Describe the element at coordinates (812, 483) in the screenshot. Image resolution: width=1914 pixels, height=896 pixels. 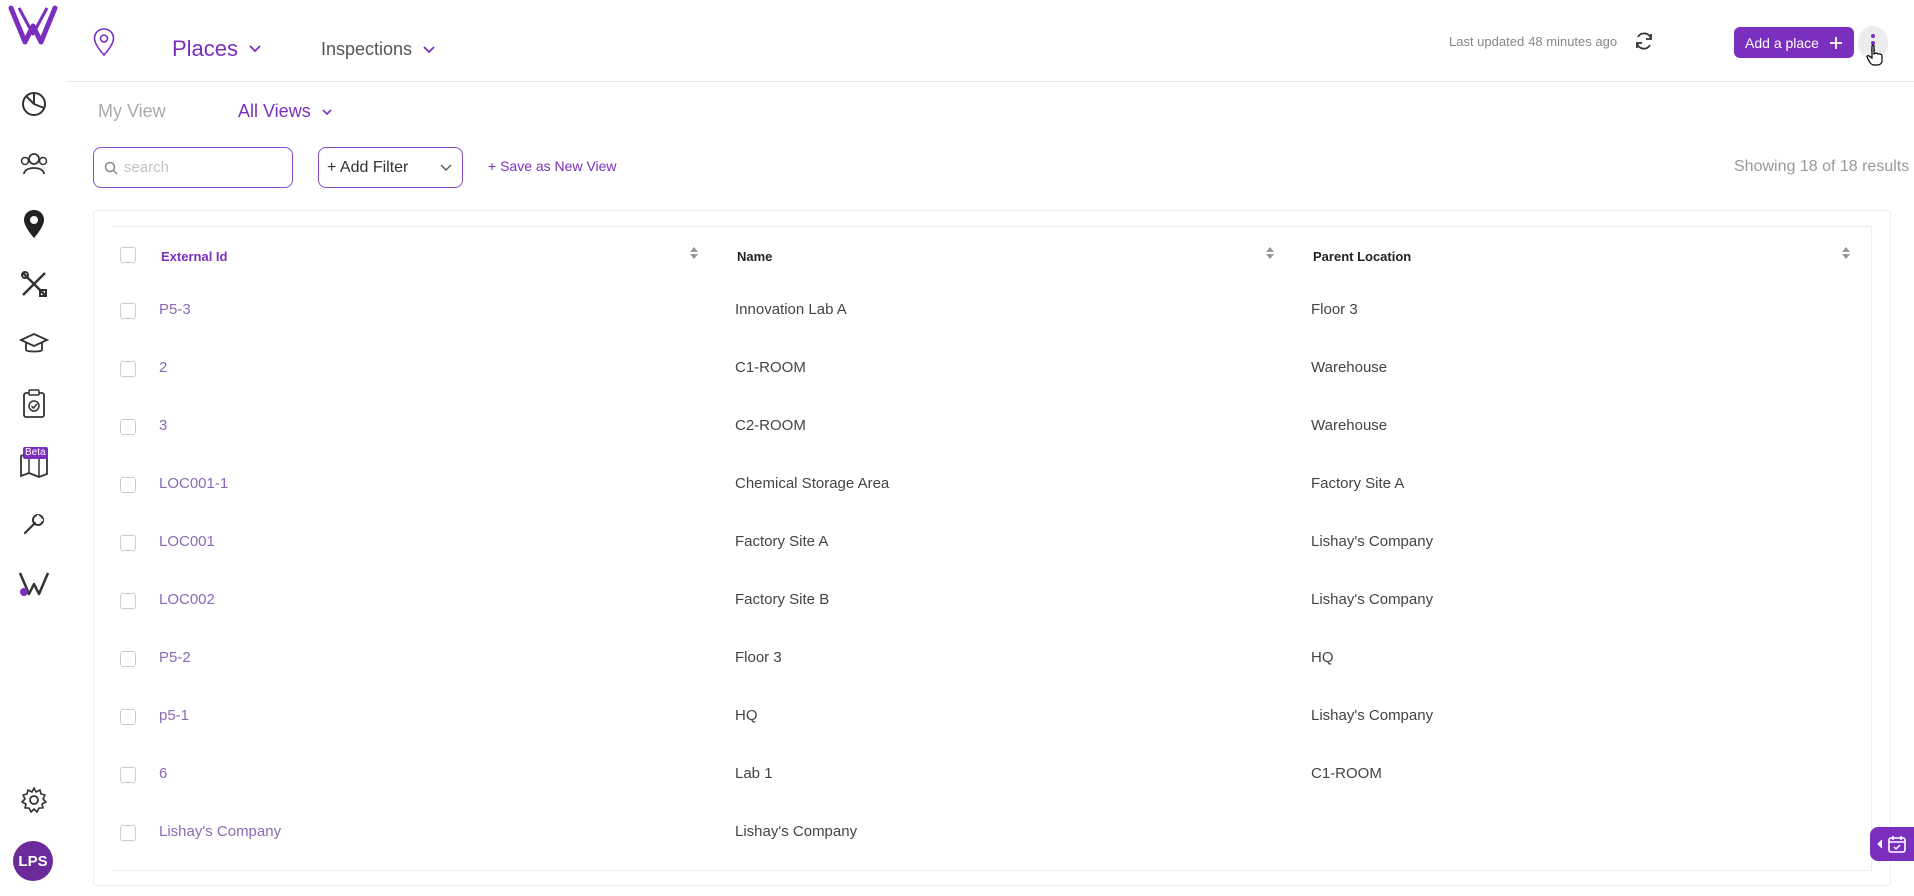
I see `cell-name: Chemical Storage Area` at that location.